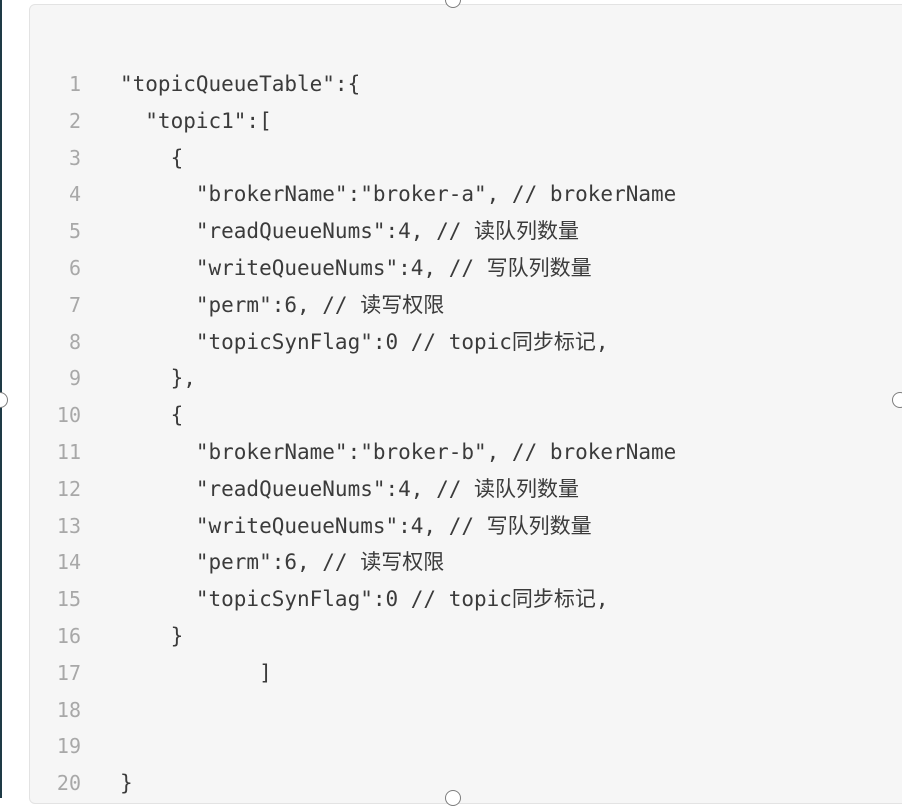  Describe the element at coordinates (465, 562) in the screenshot. I see `code-line: 14 "perm":6, // 读写权限` at that location.